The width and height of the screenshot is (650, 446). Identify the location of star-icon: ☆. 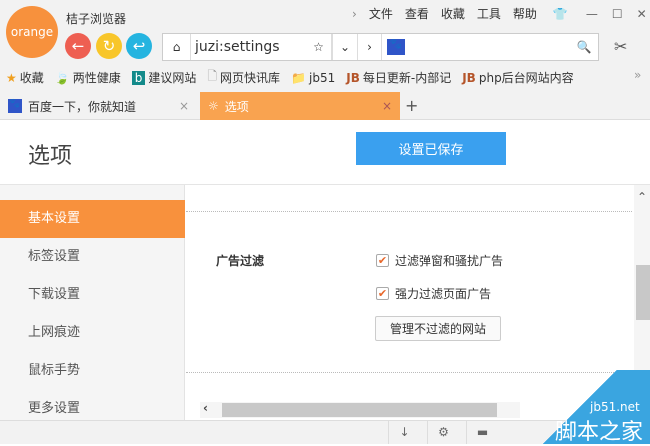
(319, 47).